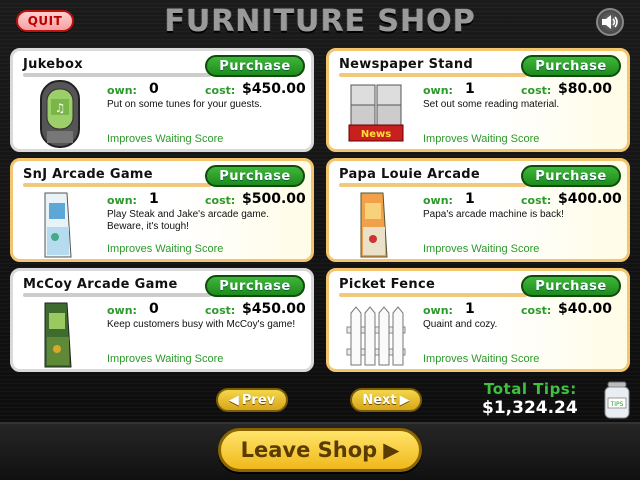  What do you see at coordinates (530, 389) in the screenshot?
I see `total-tips-label: Total Tips:` at bounding box center [530, 389].